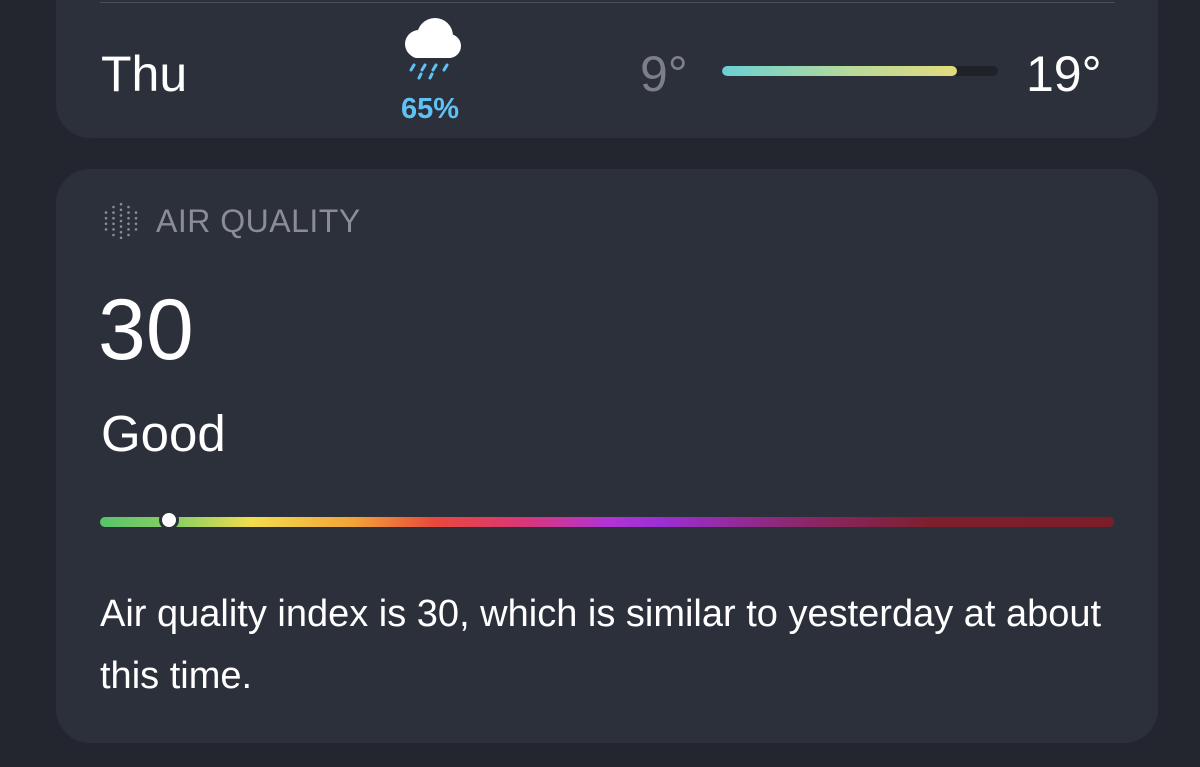  What do you see at coordinates (607, 522) in the screenshot?
I see `air-quality-scale-bar` at bounding box center [607, 522].